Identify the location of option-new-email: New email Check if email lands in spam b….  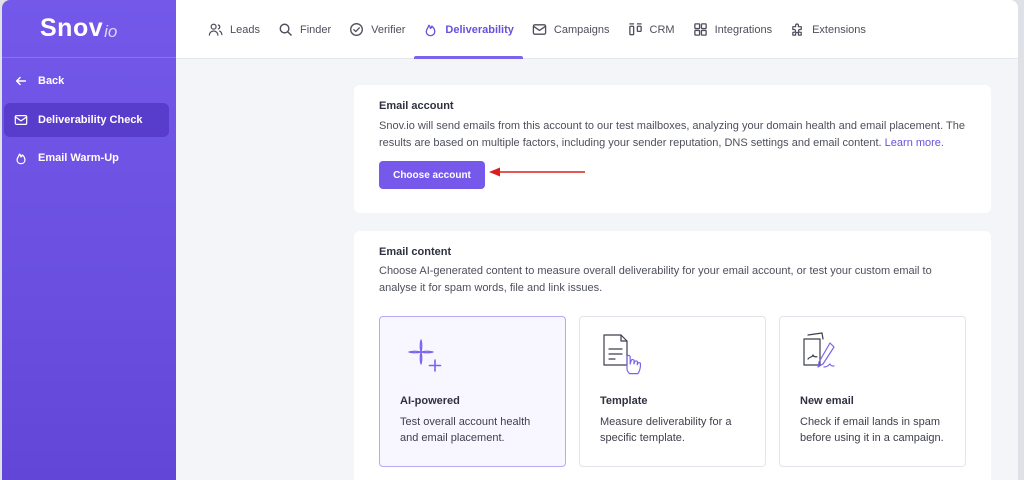
(872, 391).